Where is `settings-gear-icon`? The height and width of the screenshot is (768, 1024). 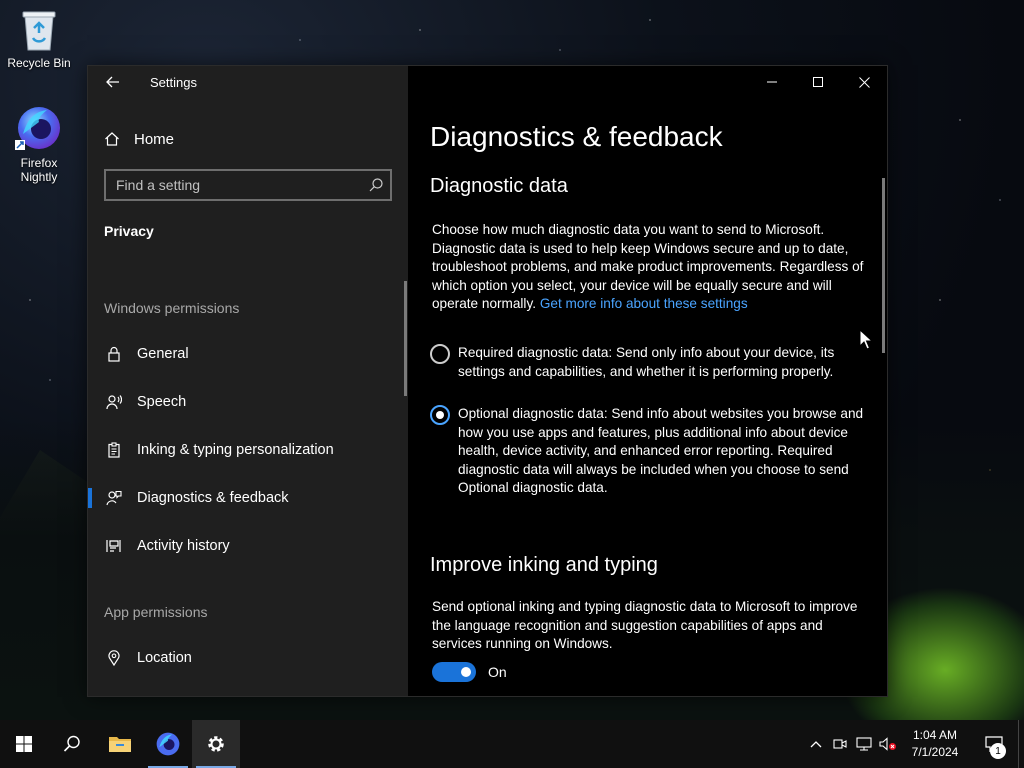
settings-gear-icon is located at coordinates (216, 744).